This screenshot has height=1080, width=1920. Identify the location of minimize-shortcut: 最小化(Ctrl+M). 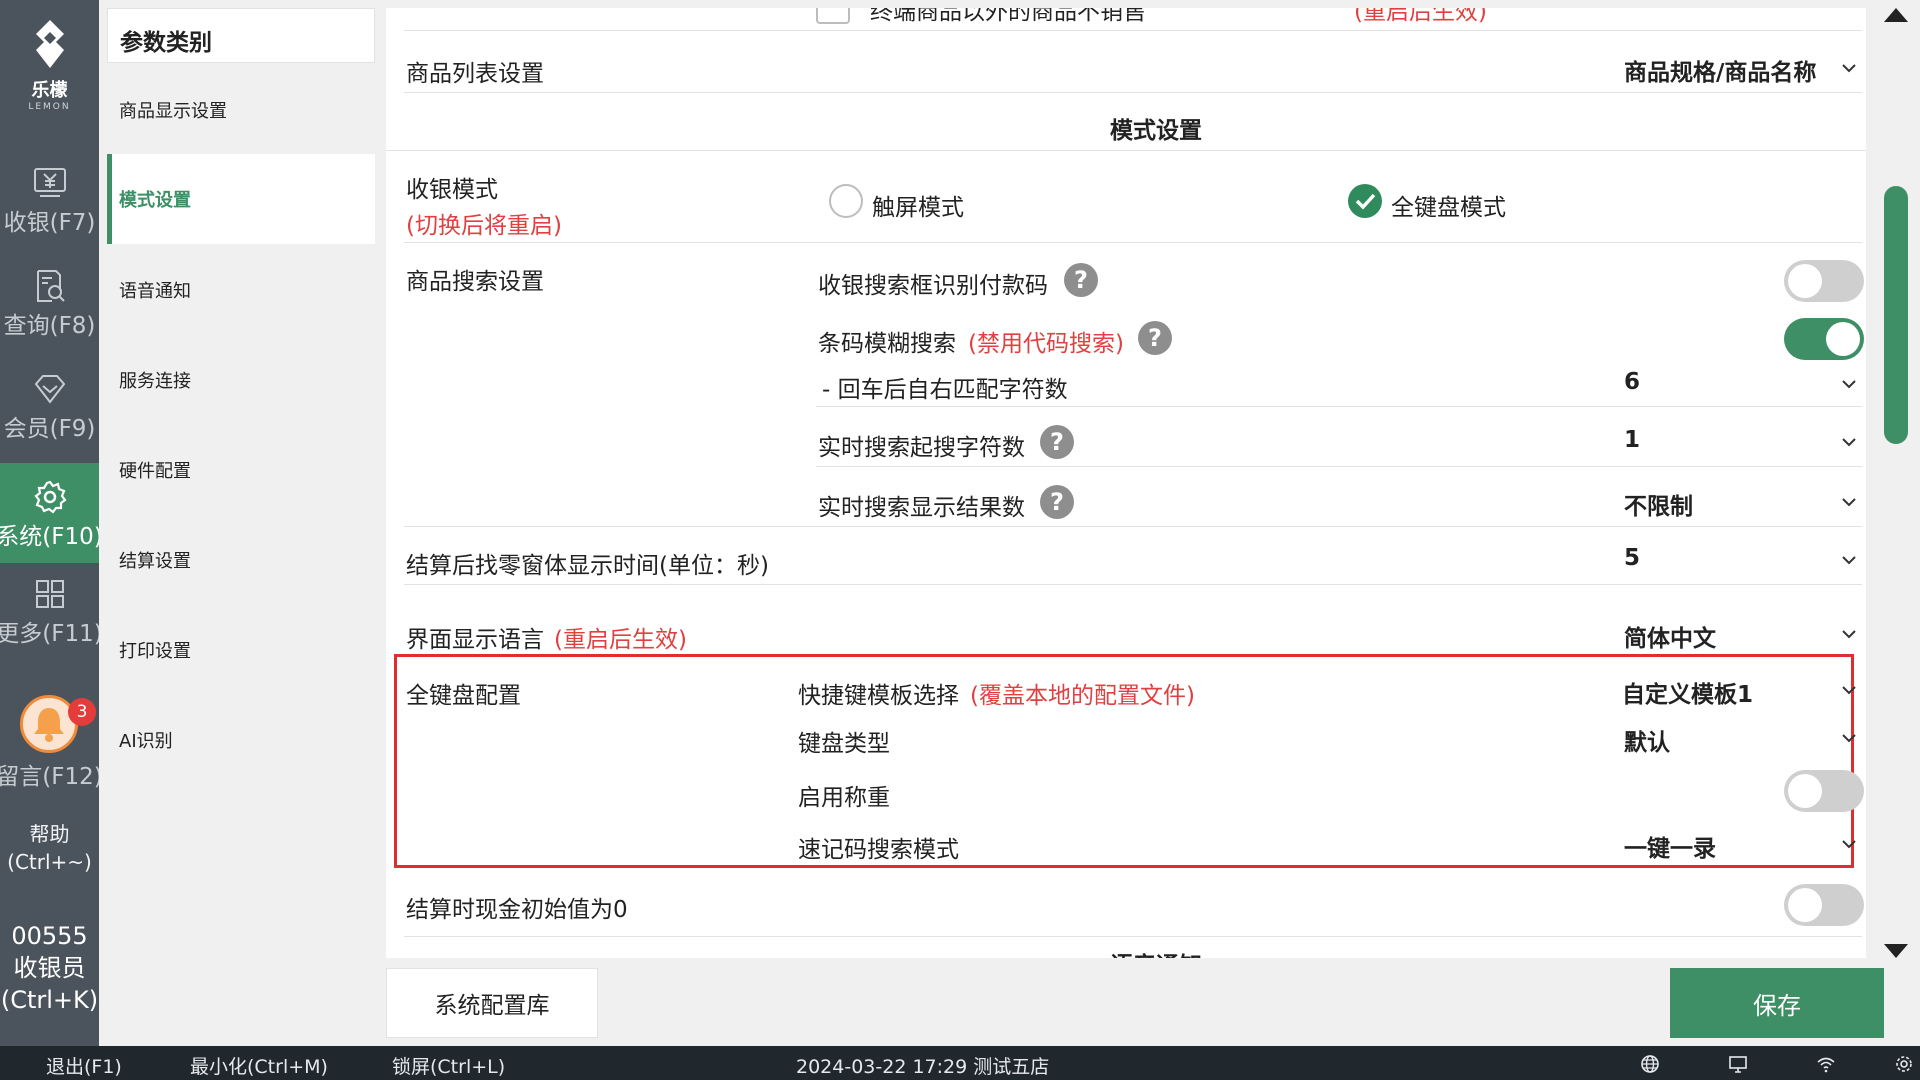
(259, 1065).